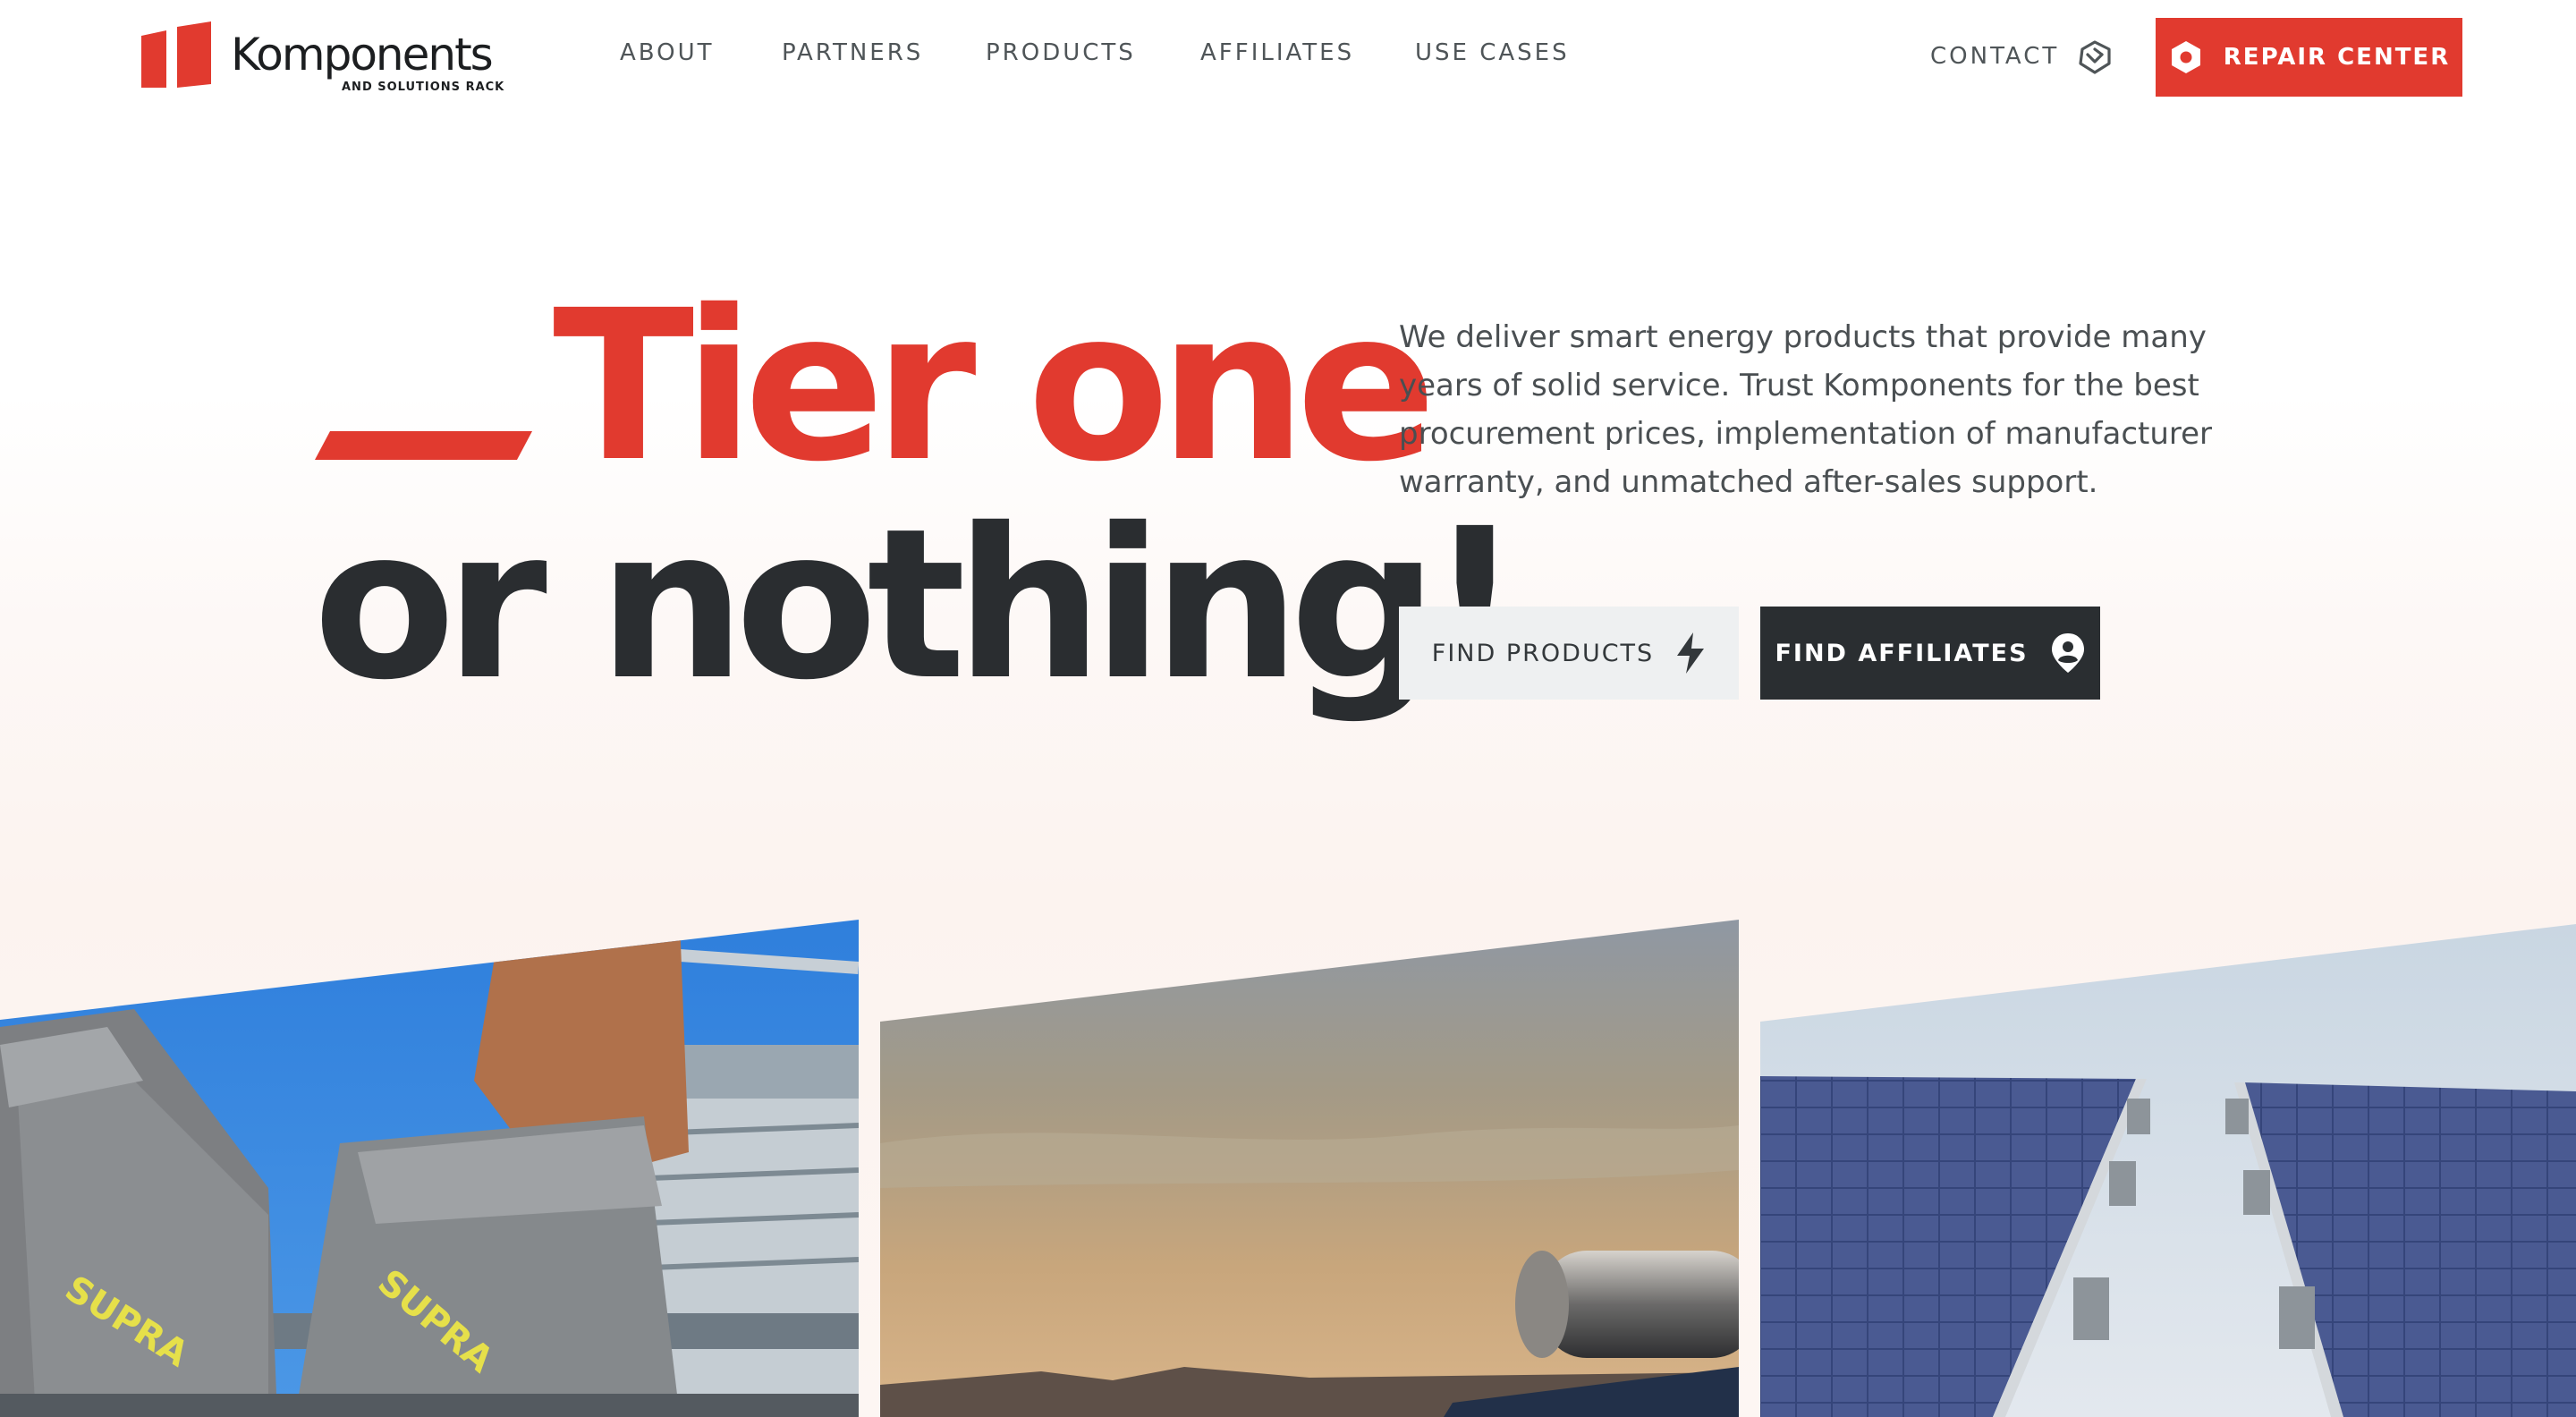 The image size is (2576, 1417). I want to click on find-affiliates-button: FIND AFFILIATES, so click(1930, 654).